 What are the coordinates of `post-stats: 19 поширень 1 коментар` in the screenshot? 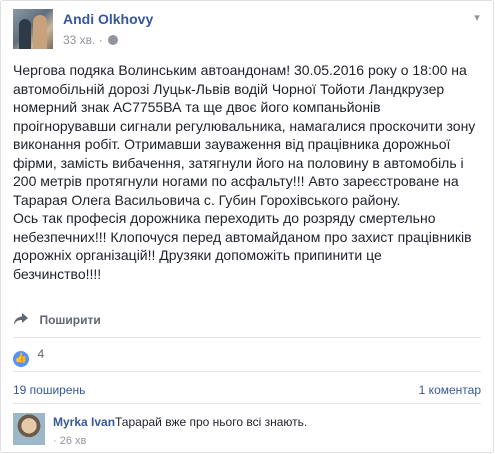 It's located at (247, 390).